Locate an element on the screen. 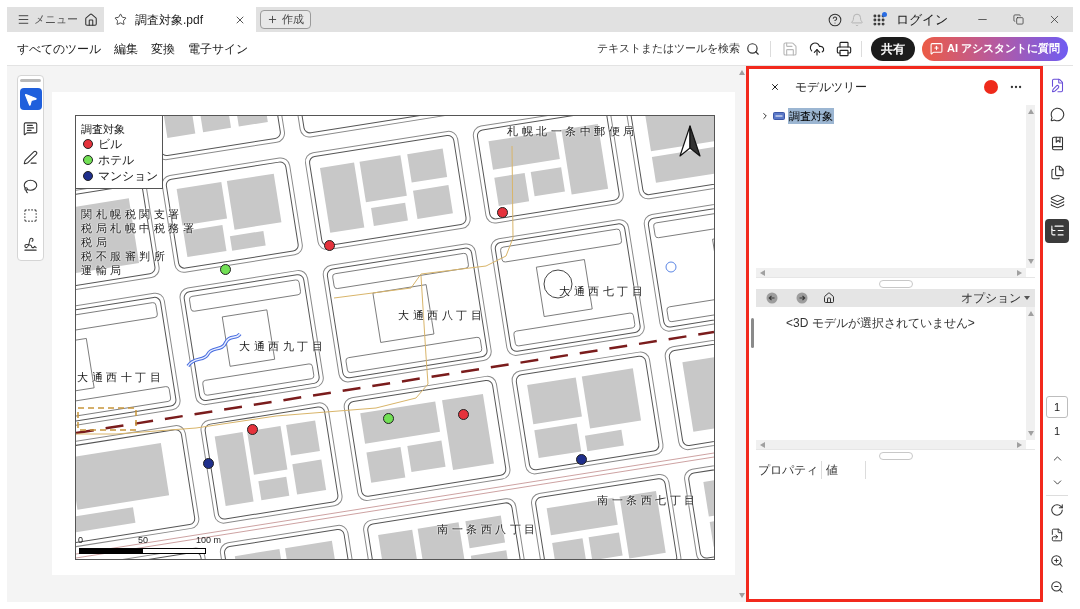 The image size is (1080, 609). forward-arrow-icon is located at coordinates (802, 298).